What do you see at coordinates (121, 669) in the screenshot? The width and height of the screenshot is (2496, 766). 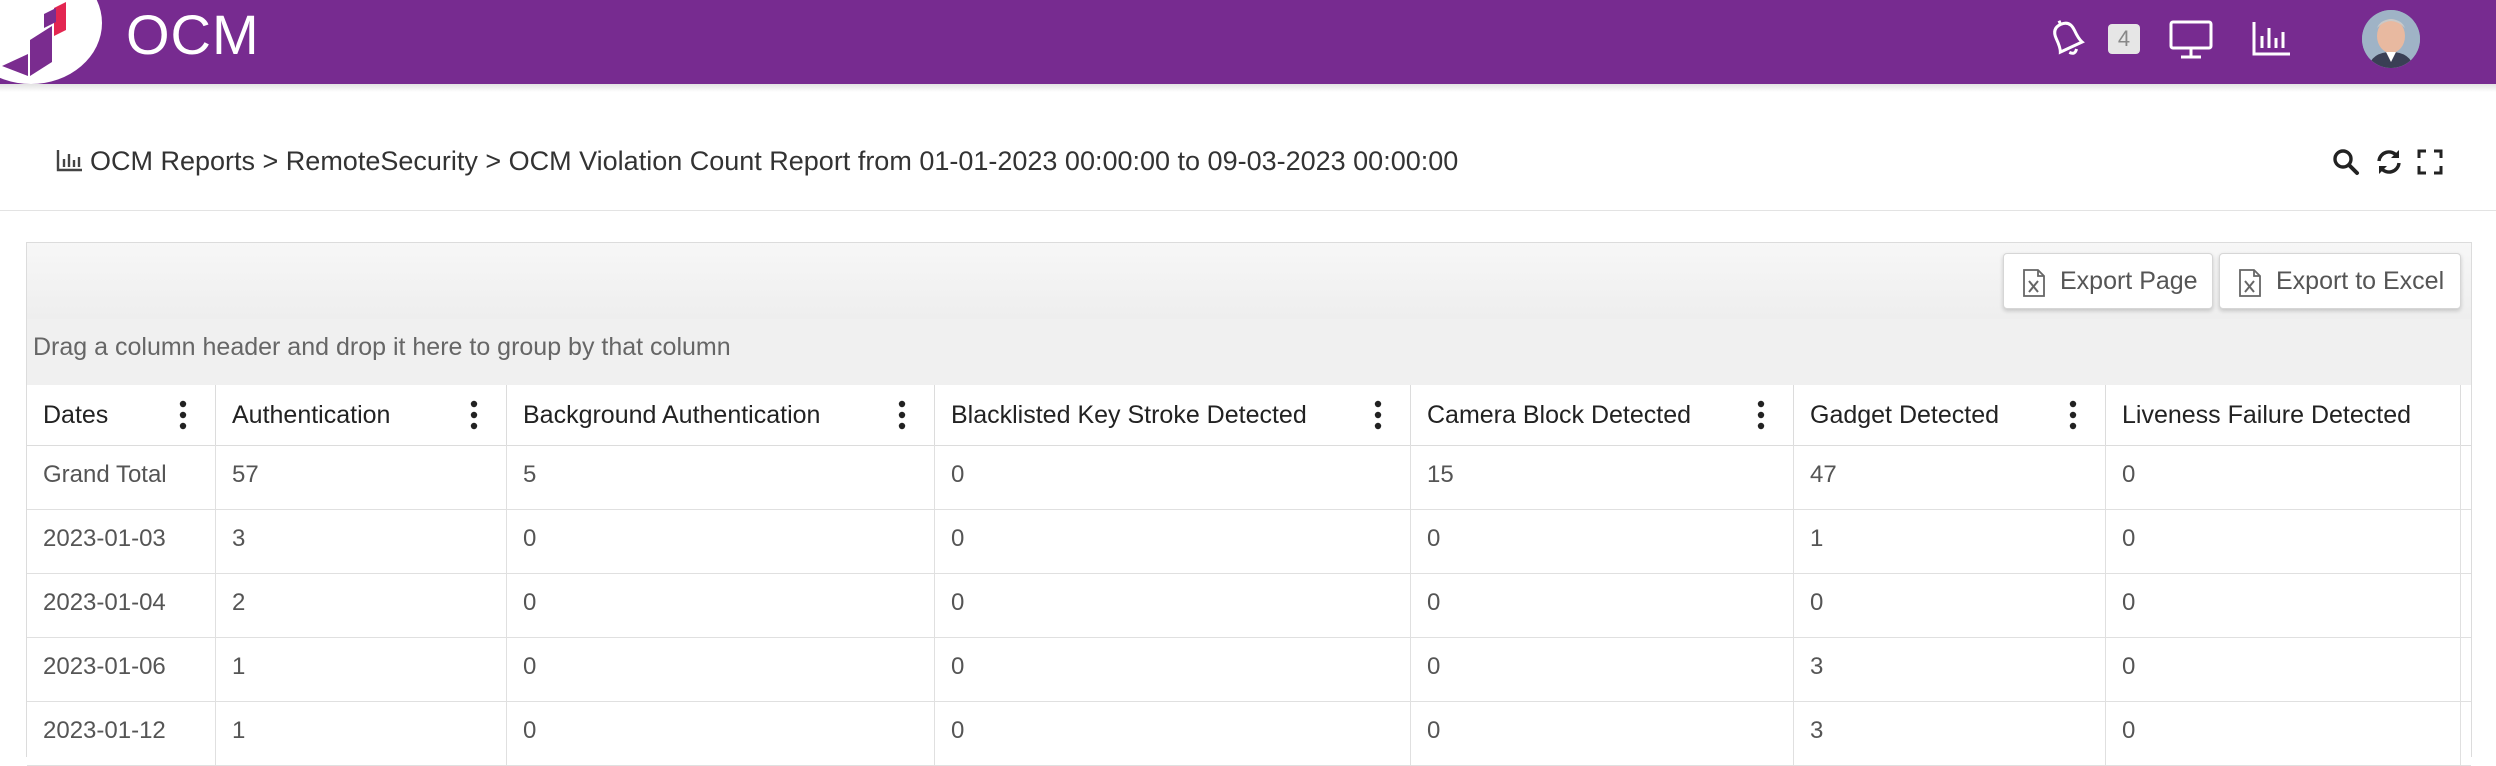 I see `cell-date: 2023-01-06` at bounding box center [121, 669].